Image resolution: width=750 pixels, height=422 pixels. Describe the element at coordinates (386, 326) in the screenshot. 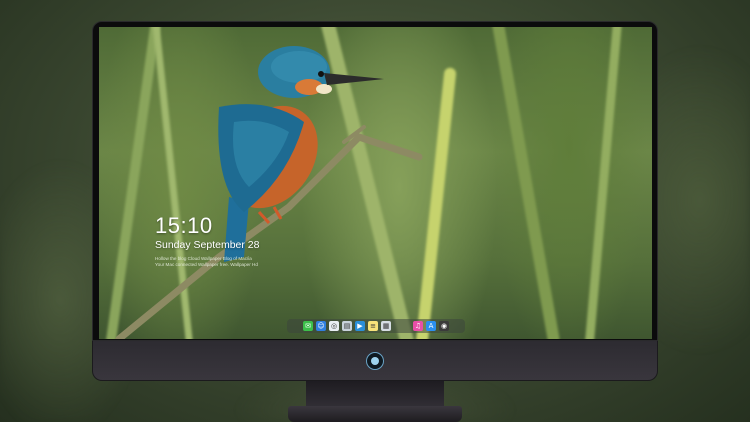

I see `photos-icon: ▦` at that location.